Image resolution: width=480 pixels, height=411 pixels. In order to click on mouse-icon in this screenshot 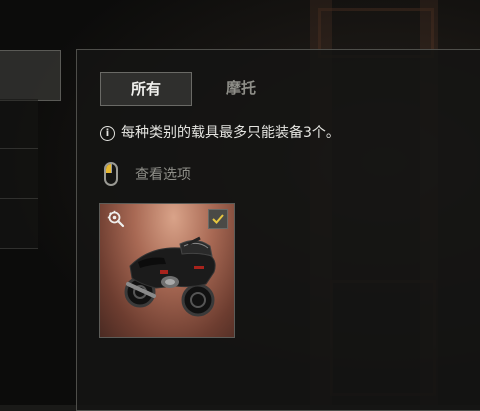, I will do `click(111, 174)`.